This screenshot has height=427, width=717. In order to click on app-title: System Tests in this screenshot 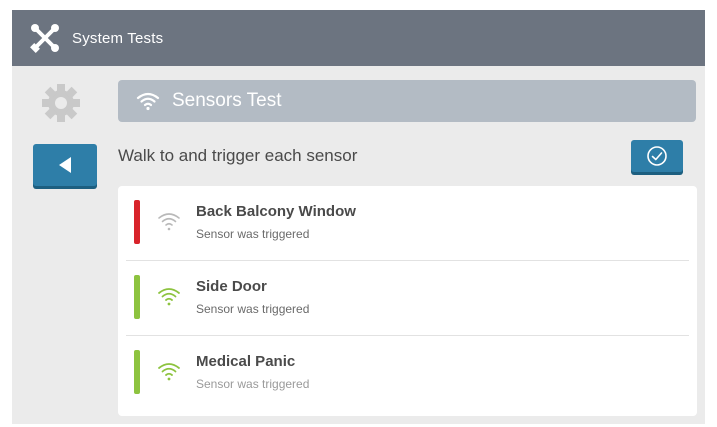, I will do `click(118, 38)`.